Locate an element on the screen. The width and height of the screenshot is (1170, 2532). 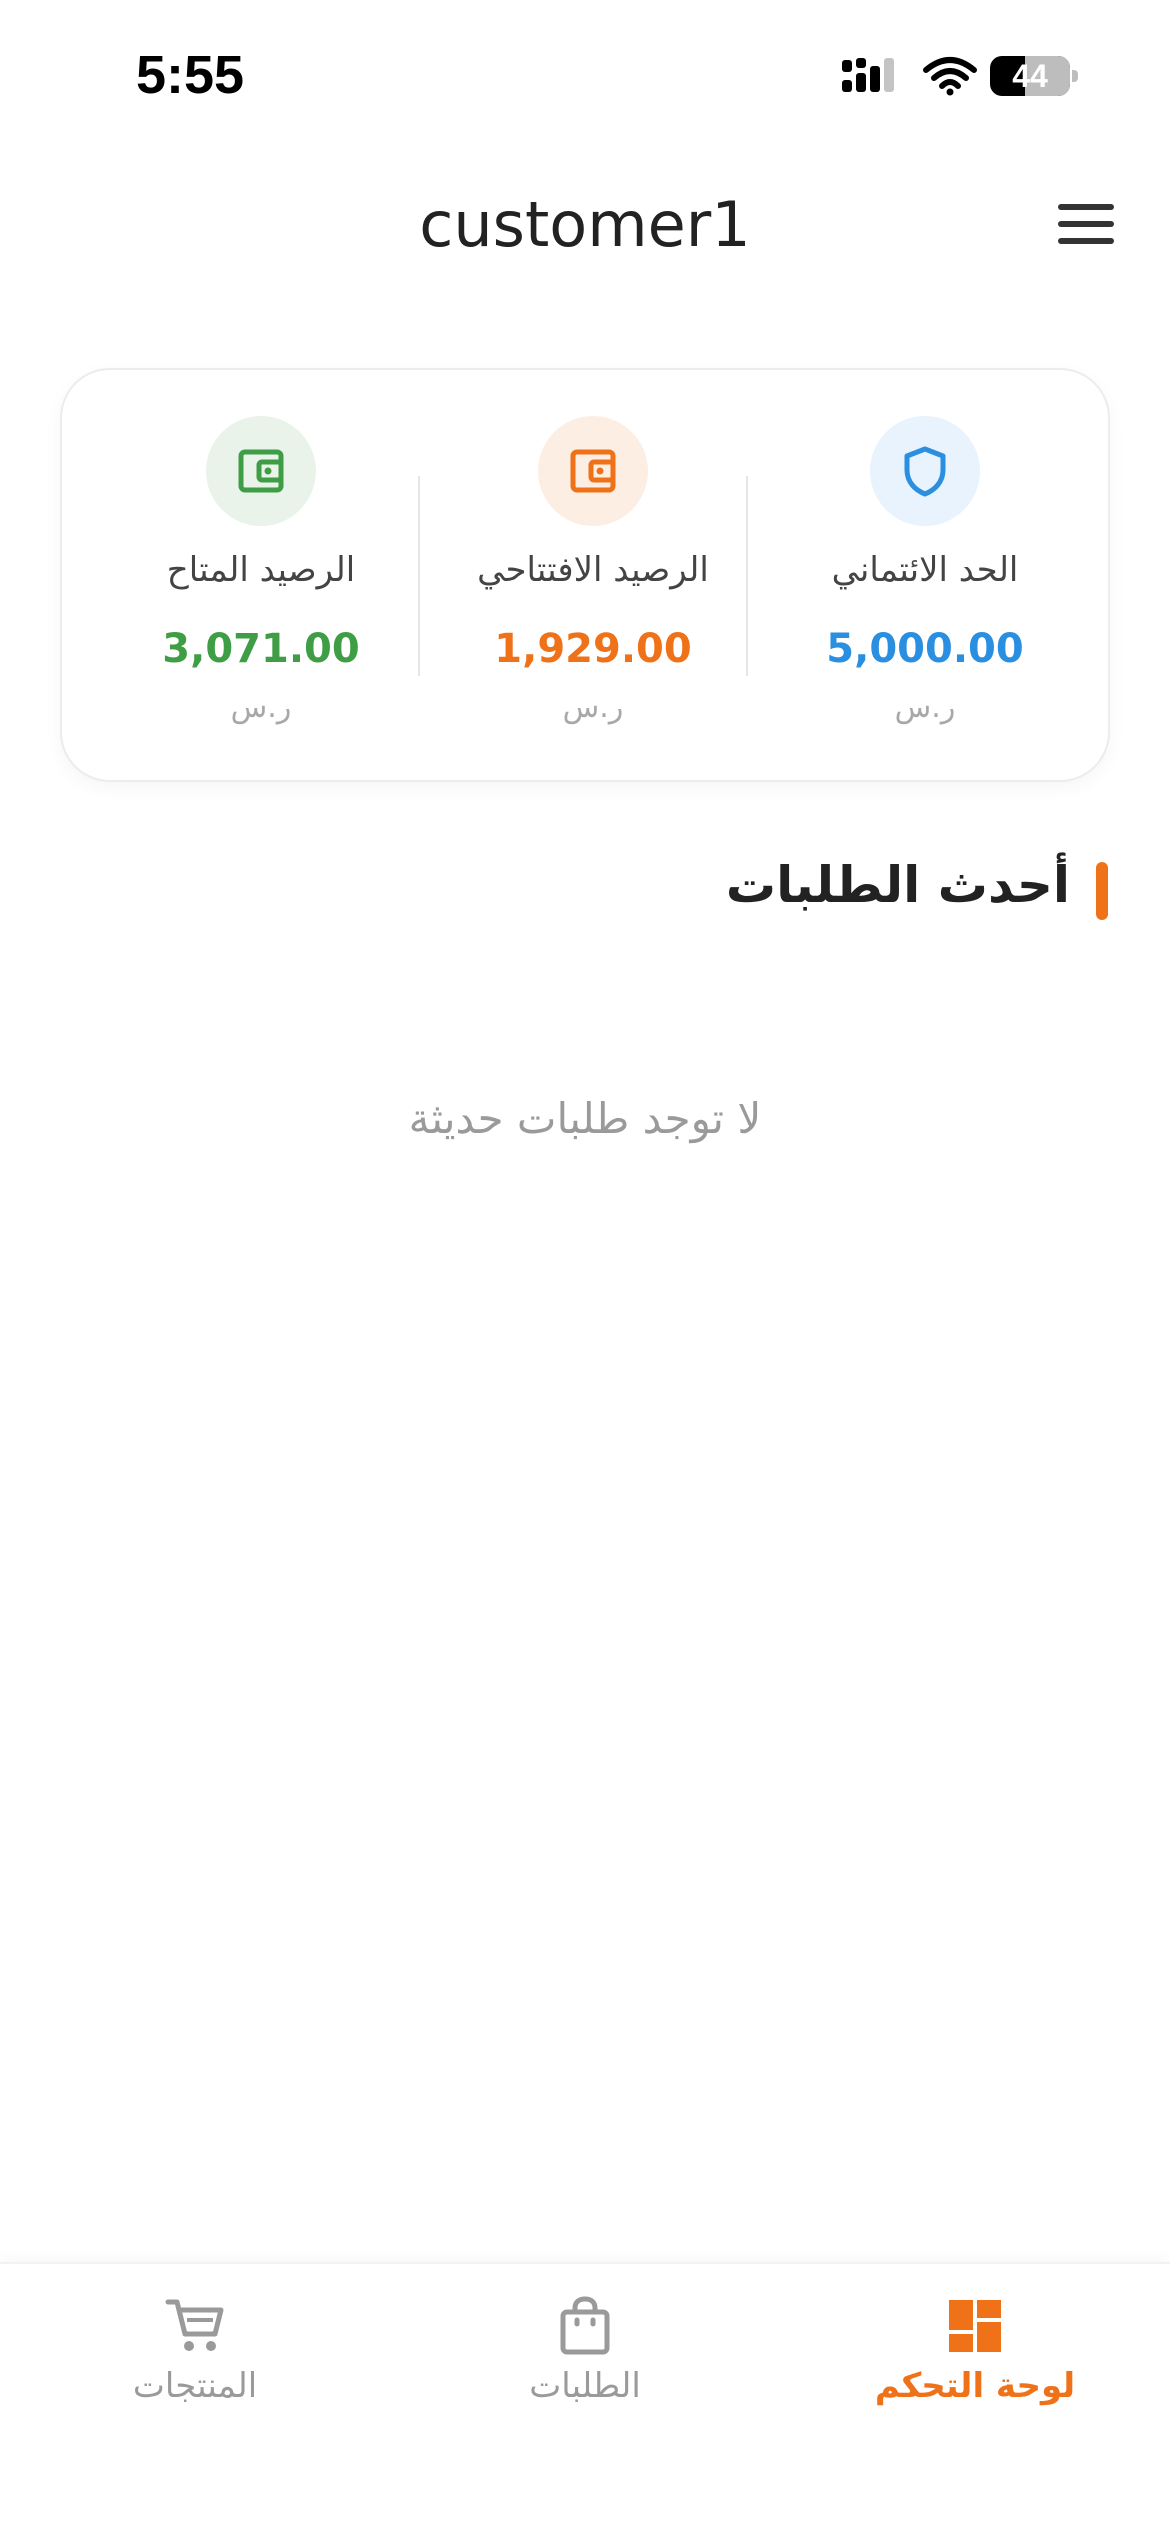
shield-icon is located at coordinates (925, 471).